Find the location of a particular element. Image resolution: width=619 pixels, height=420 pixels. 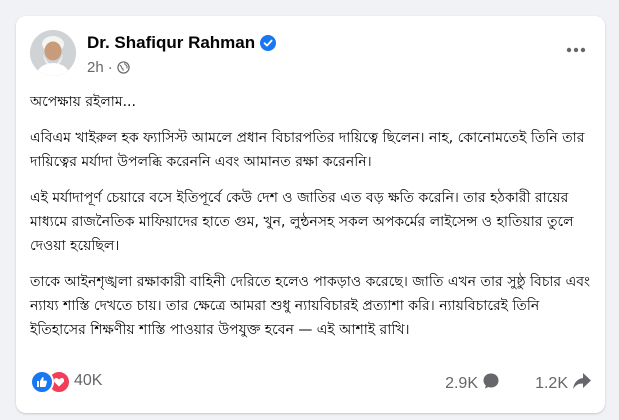

more-options-icon is located at coordinates (576, 50).